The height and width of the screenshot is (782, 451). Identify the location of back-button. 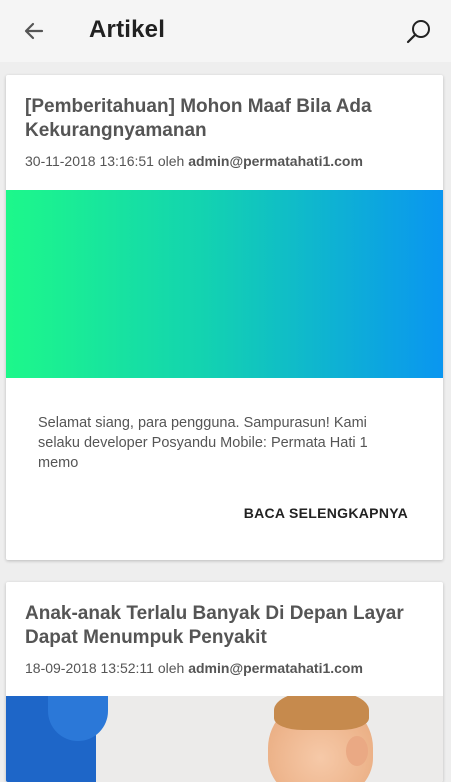
(34, 31).